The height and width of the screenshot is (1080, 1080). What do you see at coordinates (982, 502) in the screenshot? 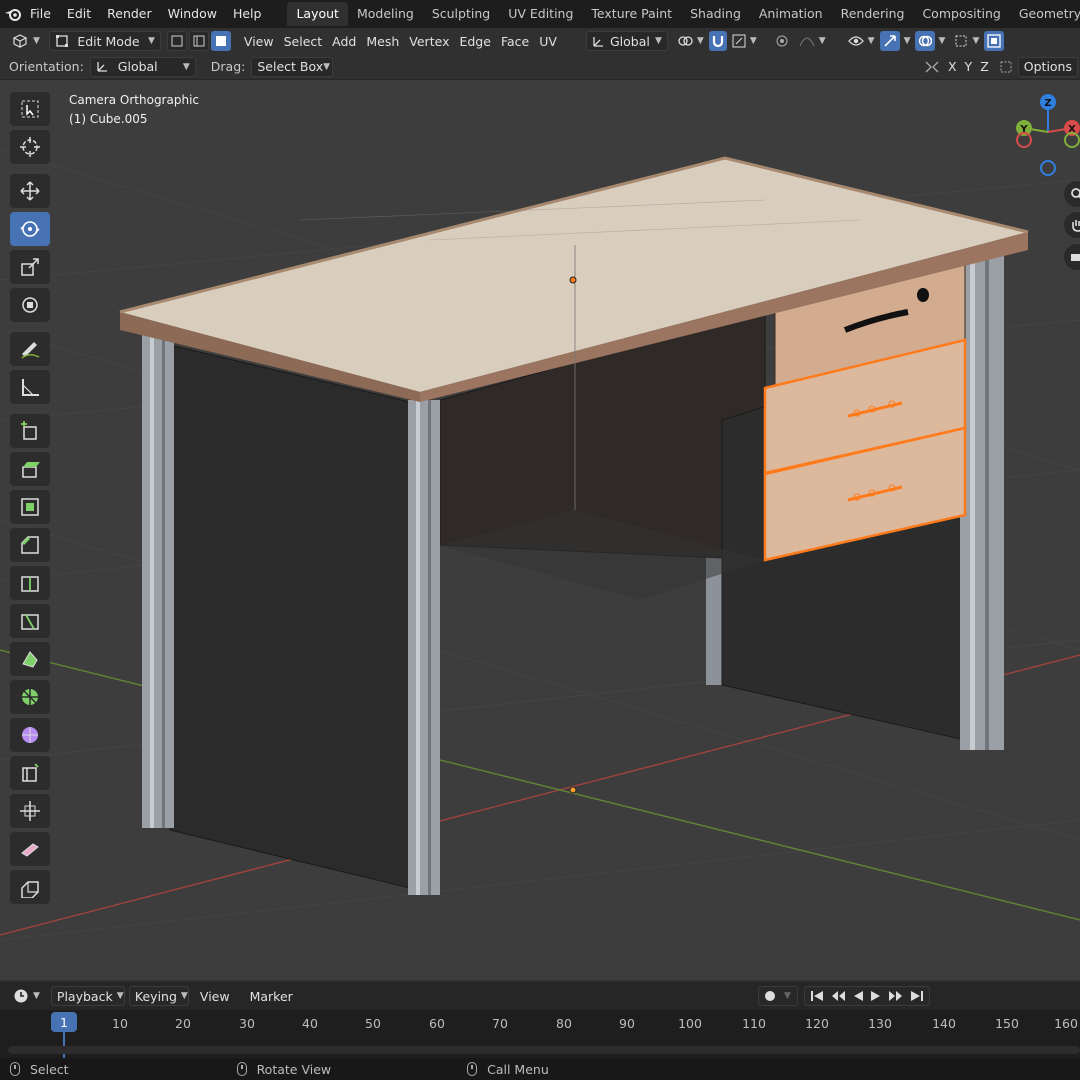
I see `front-right-leg` at bounding box center [982, 502].